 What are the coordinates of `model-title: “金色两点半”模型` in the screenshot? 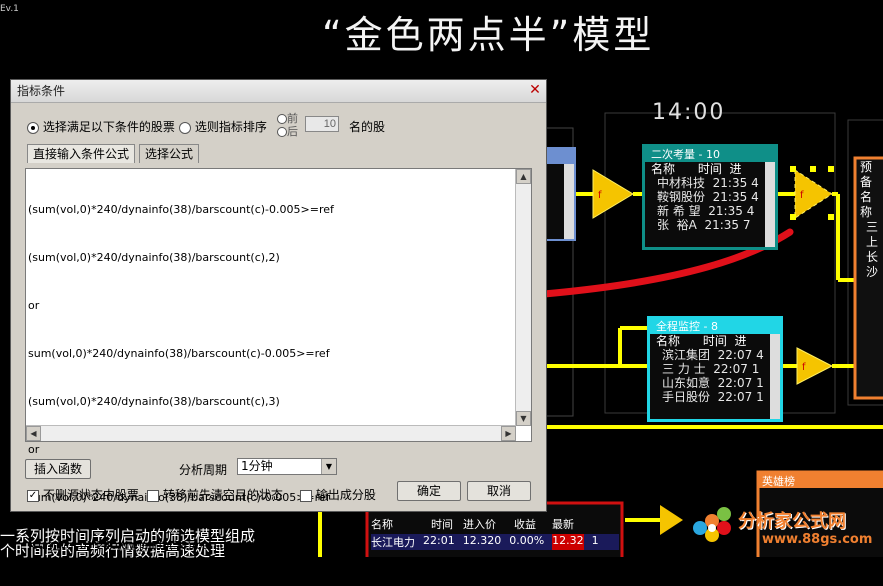 It's located at (488, 35).